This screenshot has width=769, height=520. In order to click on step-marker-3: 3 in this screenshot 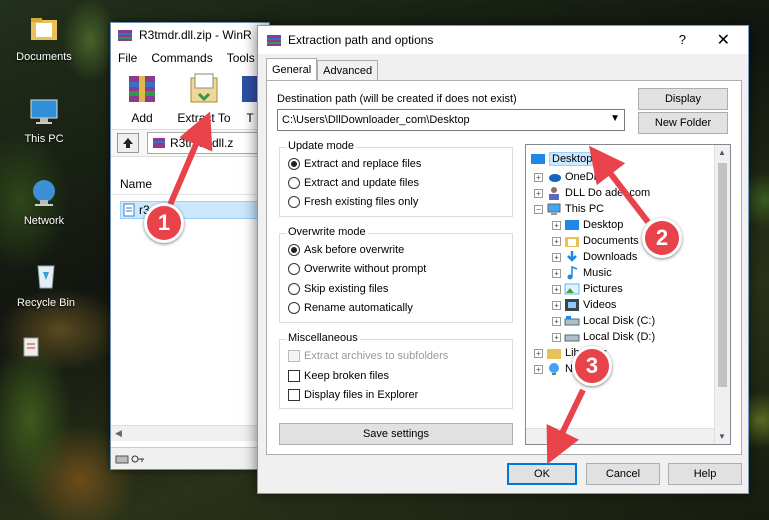, I will do `click(592, 366)`.